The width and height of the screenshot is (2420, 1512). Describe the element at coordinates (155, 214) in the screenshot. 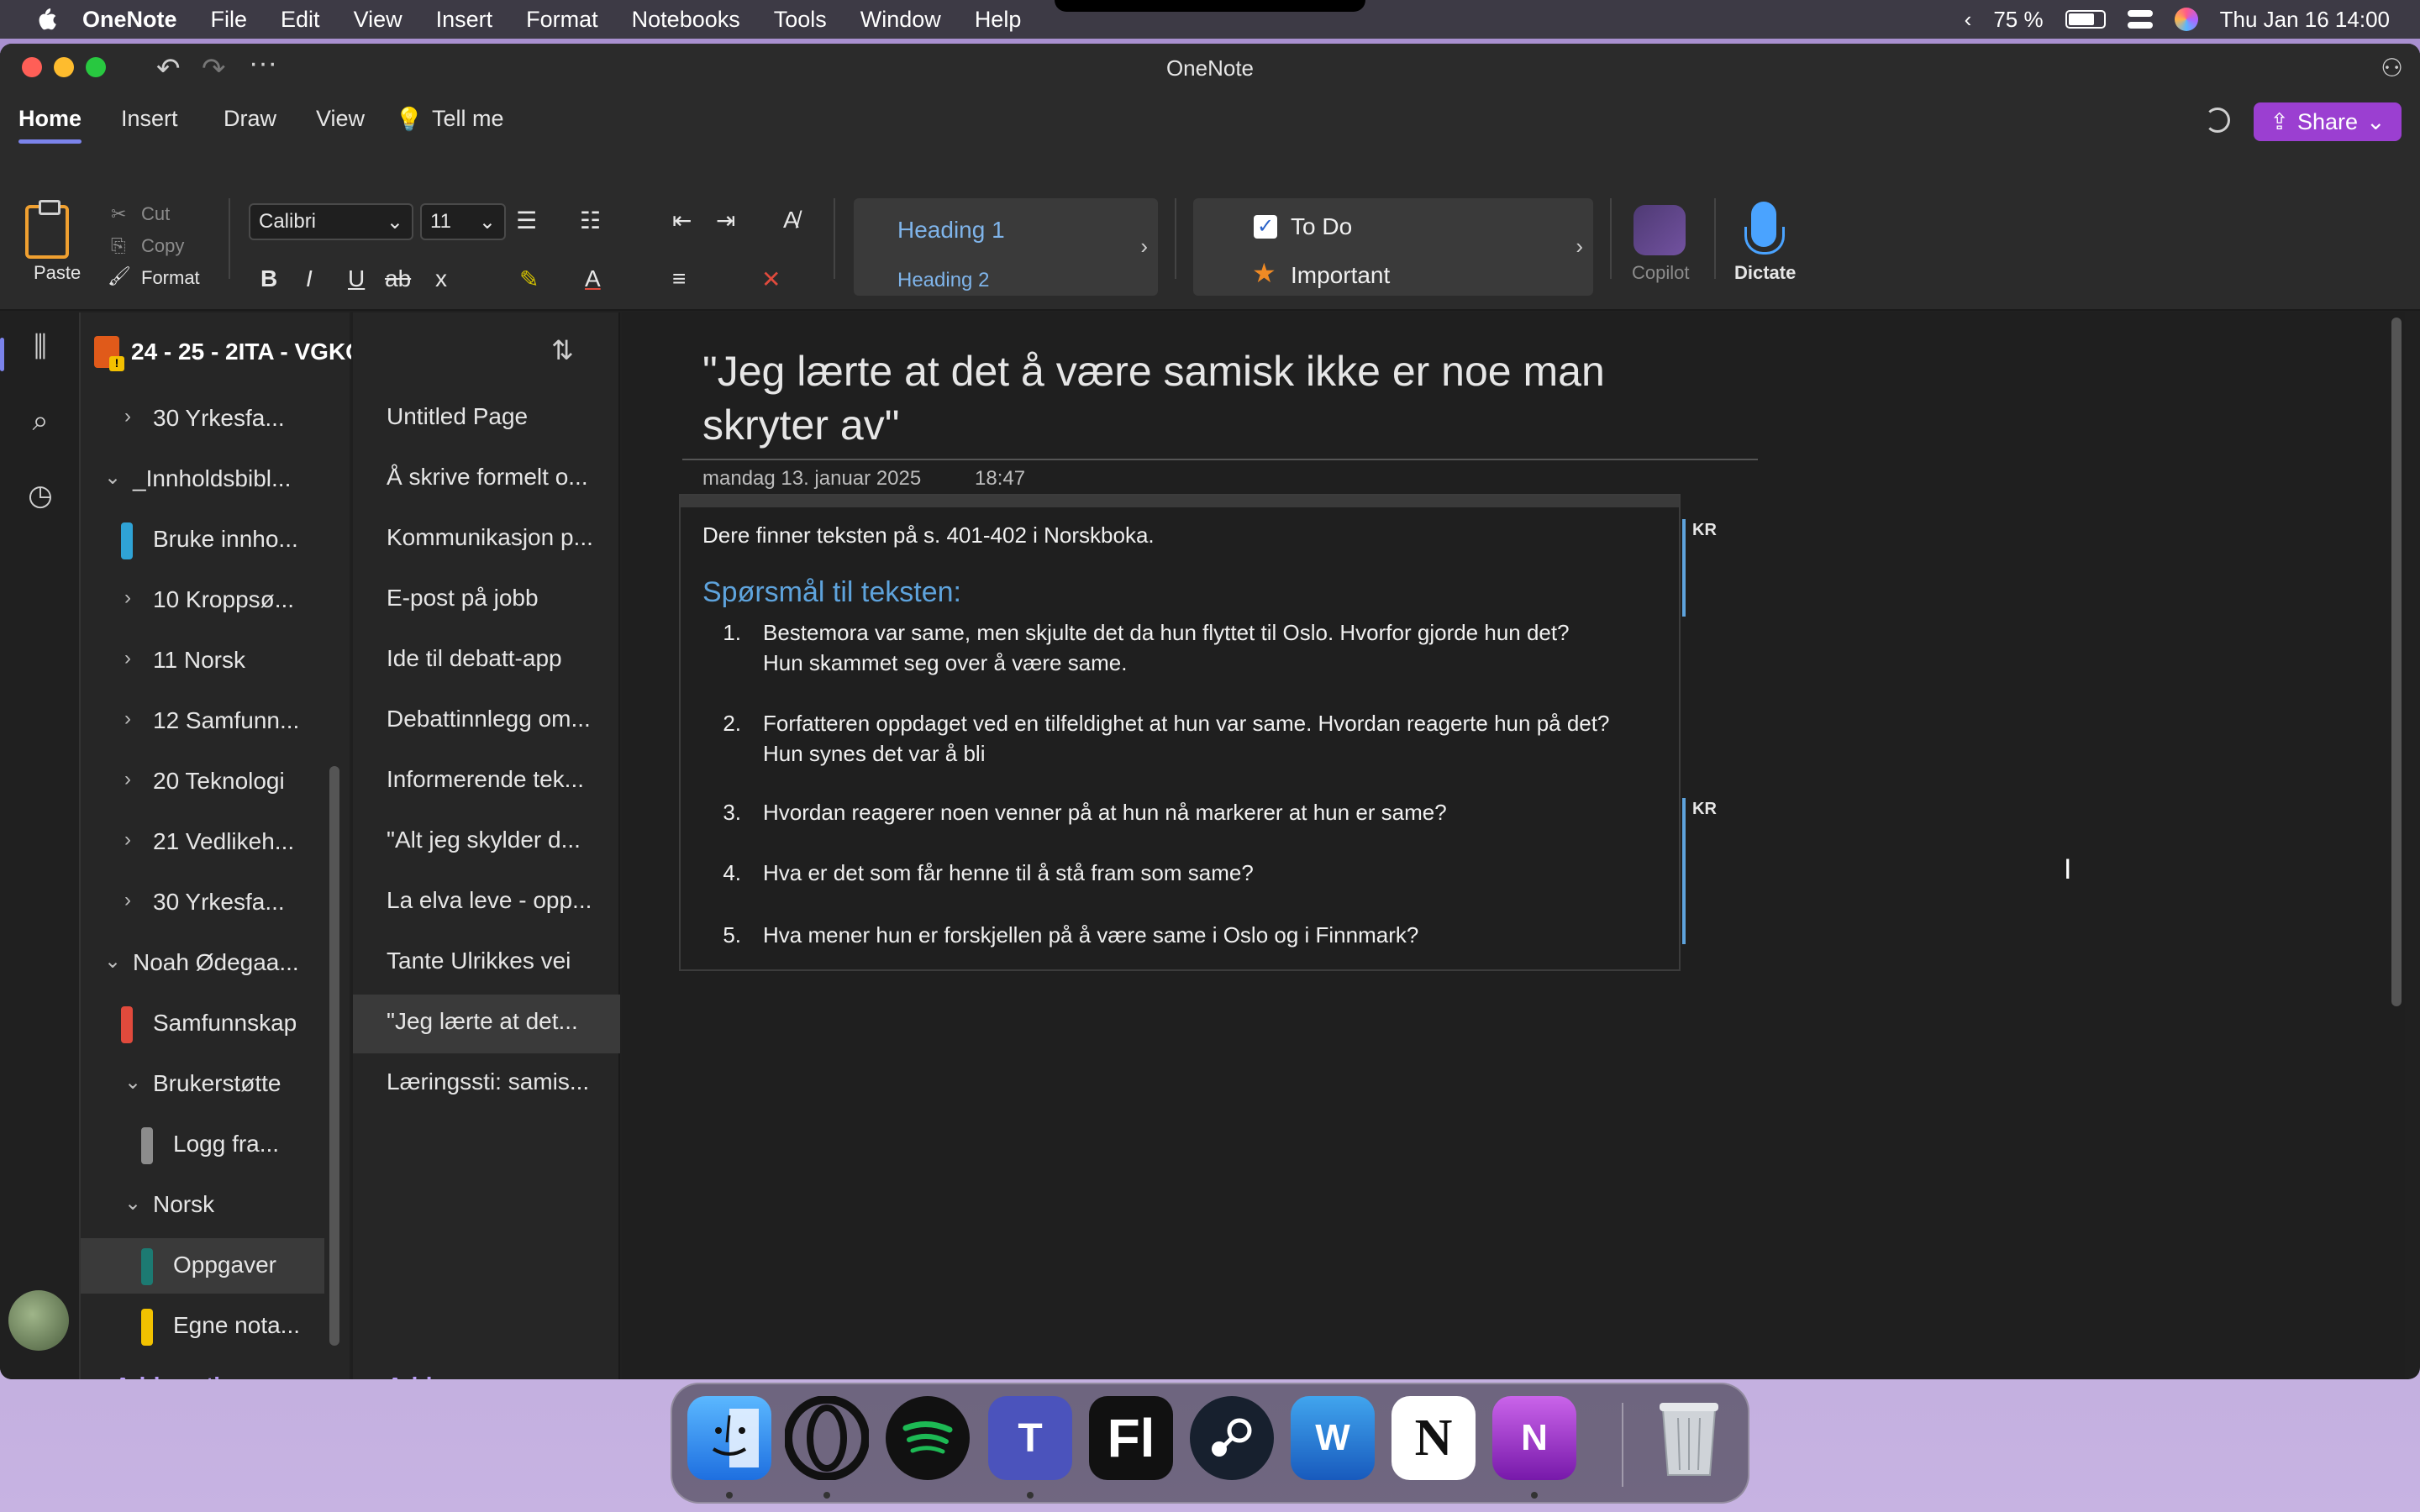

I see `cut-label: Cut` at that location.